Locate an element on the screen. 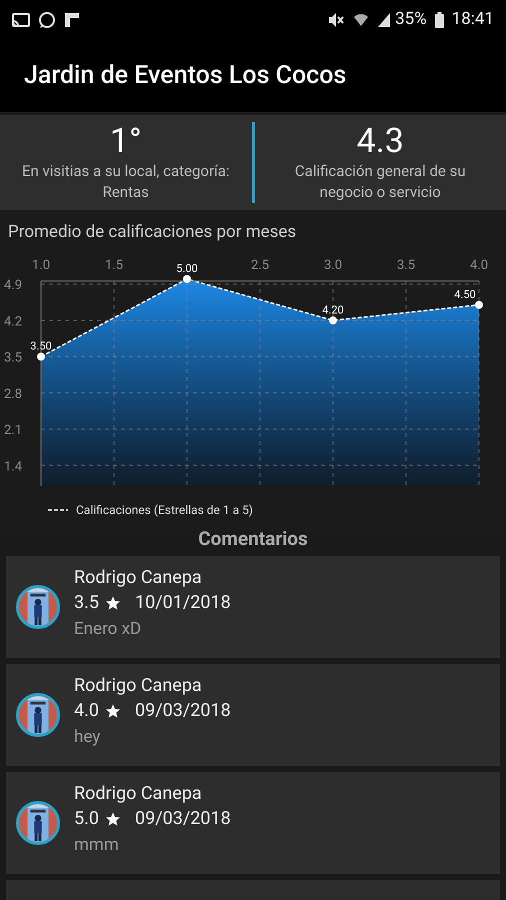  value-label: 4.20 is located at coordinates (333, 309).